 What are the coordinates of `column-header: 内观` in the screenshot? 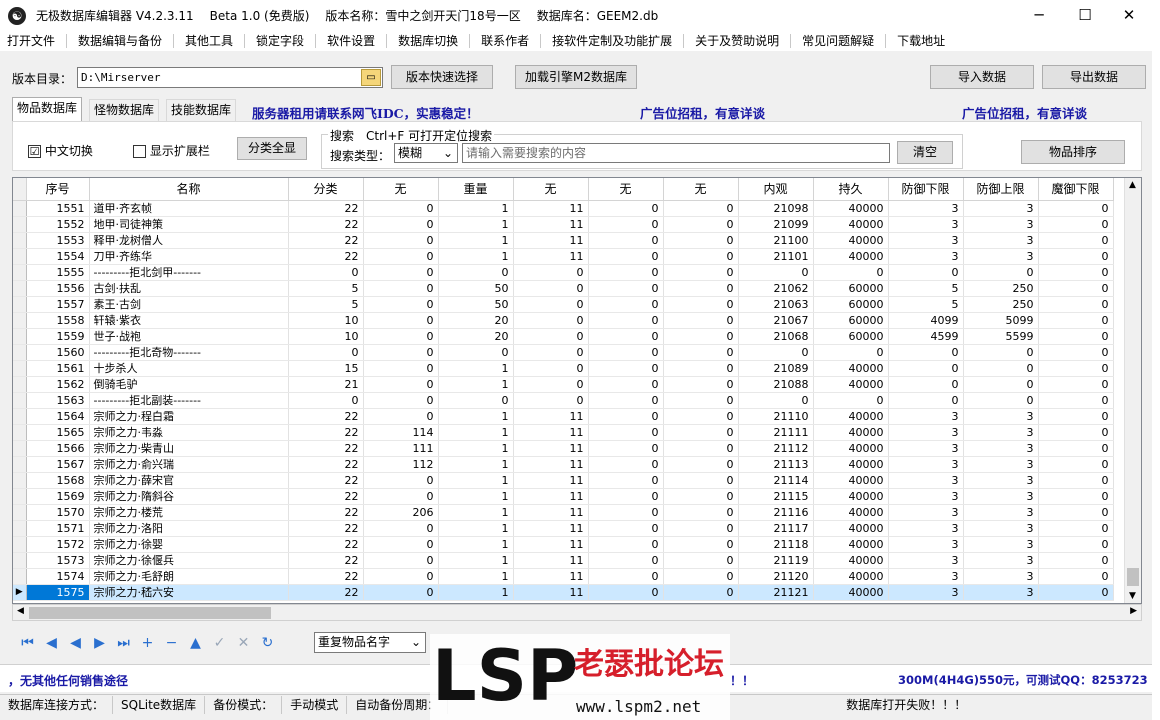 It's located at (776, 189).